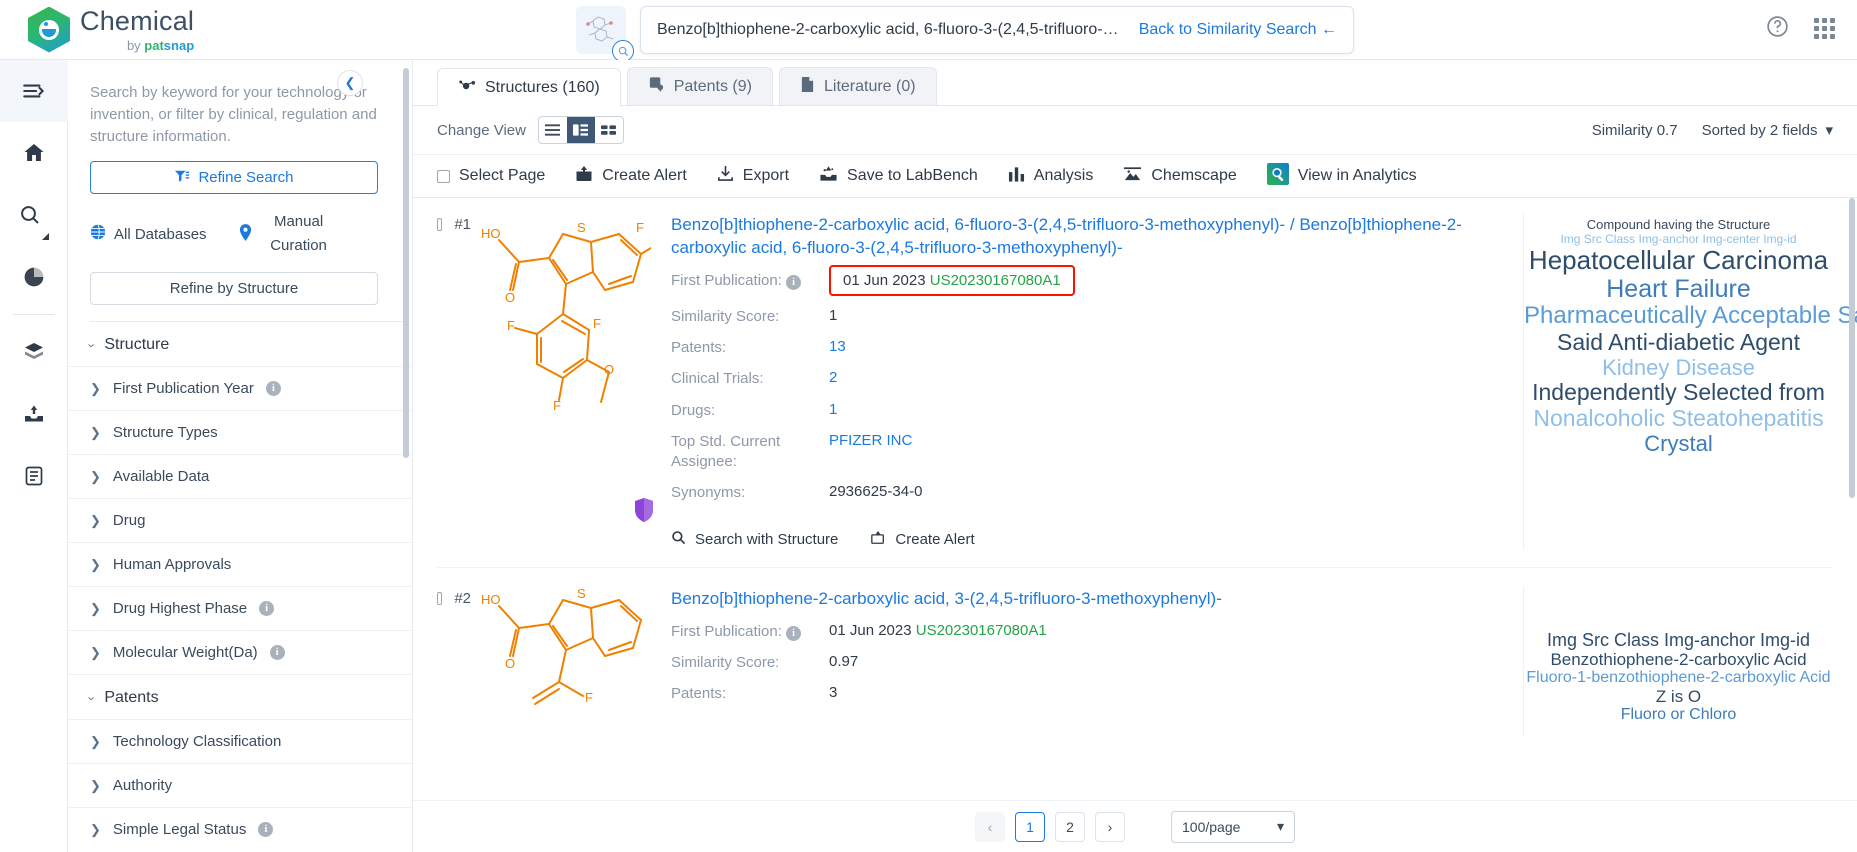  I want to click on rail-item-menu-expand, so click(34, 91).